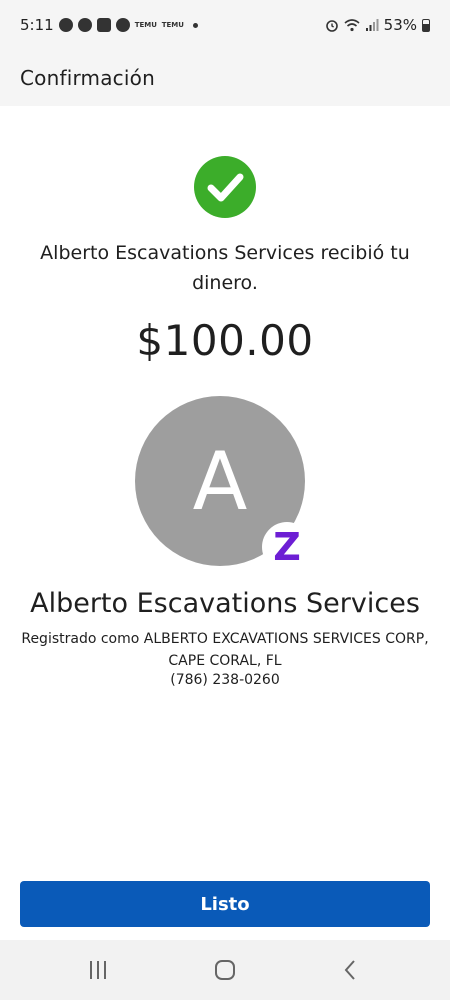 The image size is (450, 1000). What do you see at coordinates (426, 25) in the screenshot?
I see `battery-icon` at bounding box center [426, 25].